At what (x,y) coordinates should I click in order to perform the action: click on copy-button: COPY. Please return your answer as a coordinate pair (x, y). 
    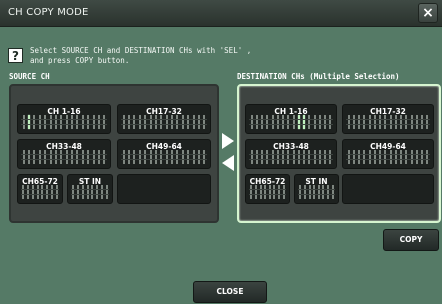
    Looking at the image, I should click on (411, 240).